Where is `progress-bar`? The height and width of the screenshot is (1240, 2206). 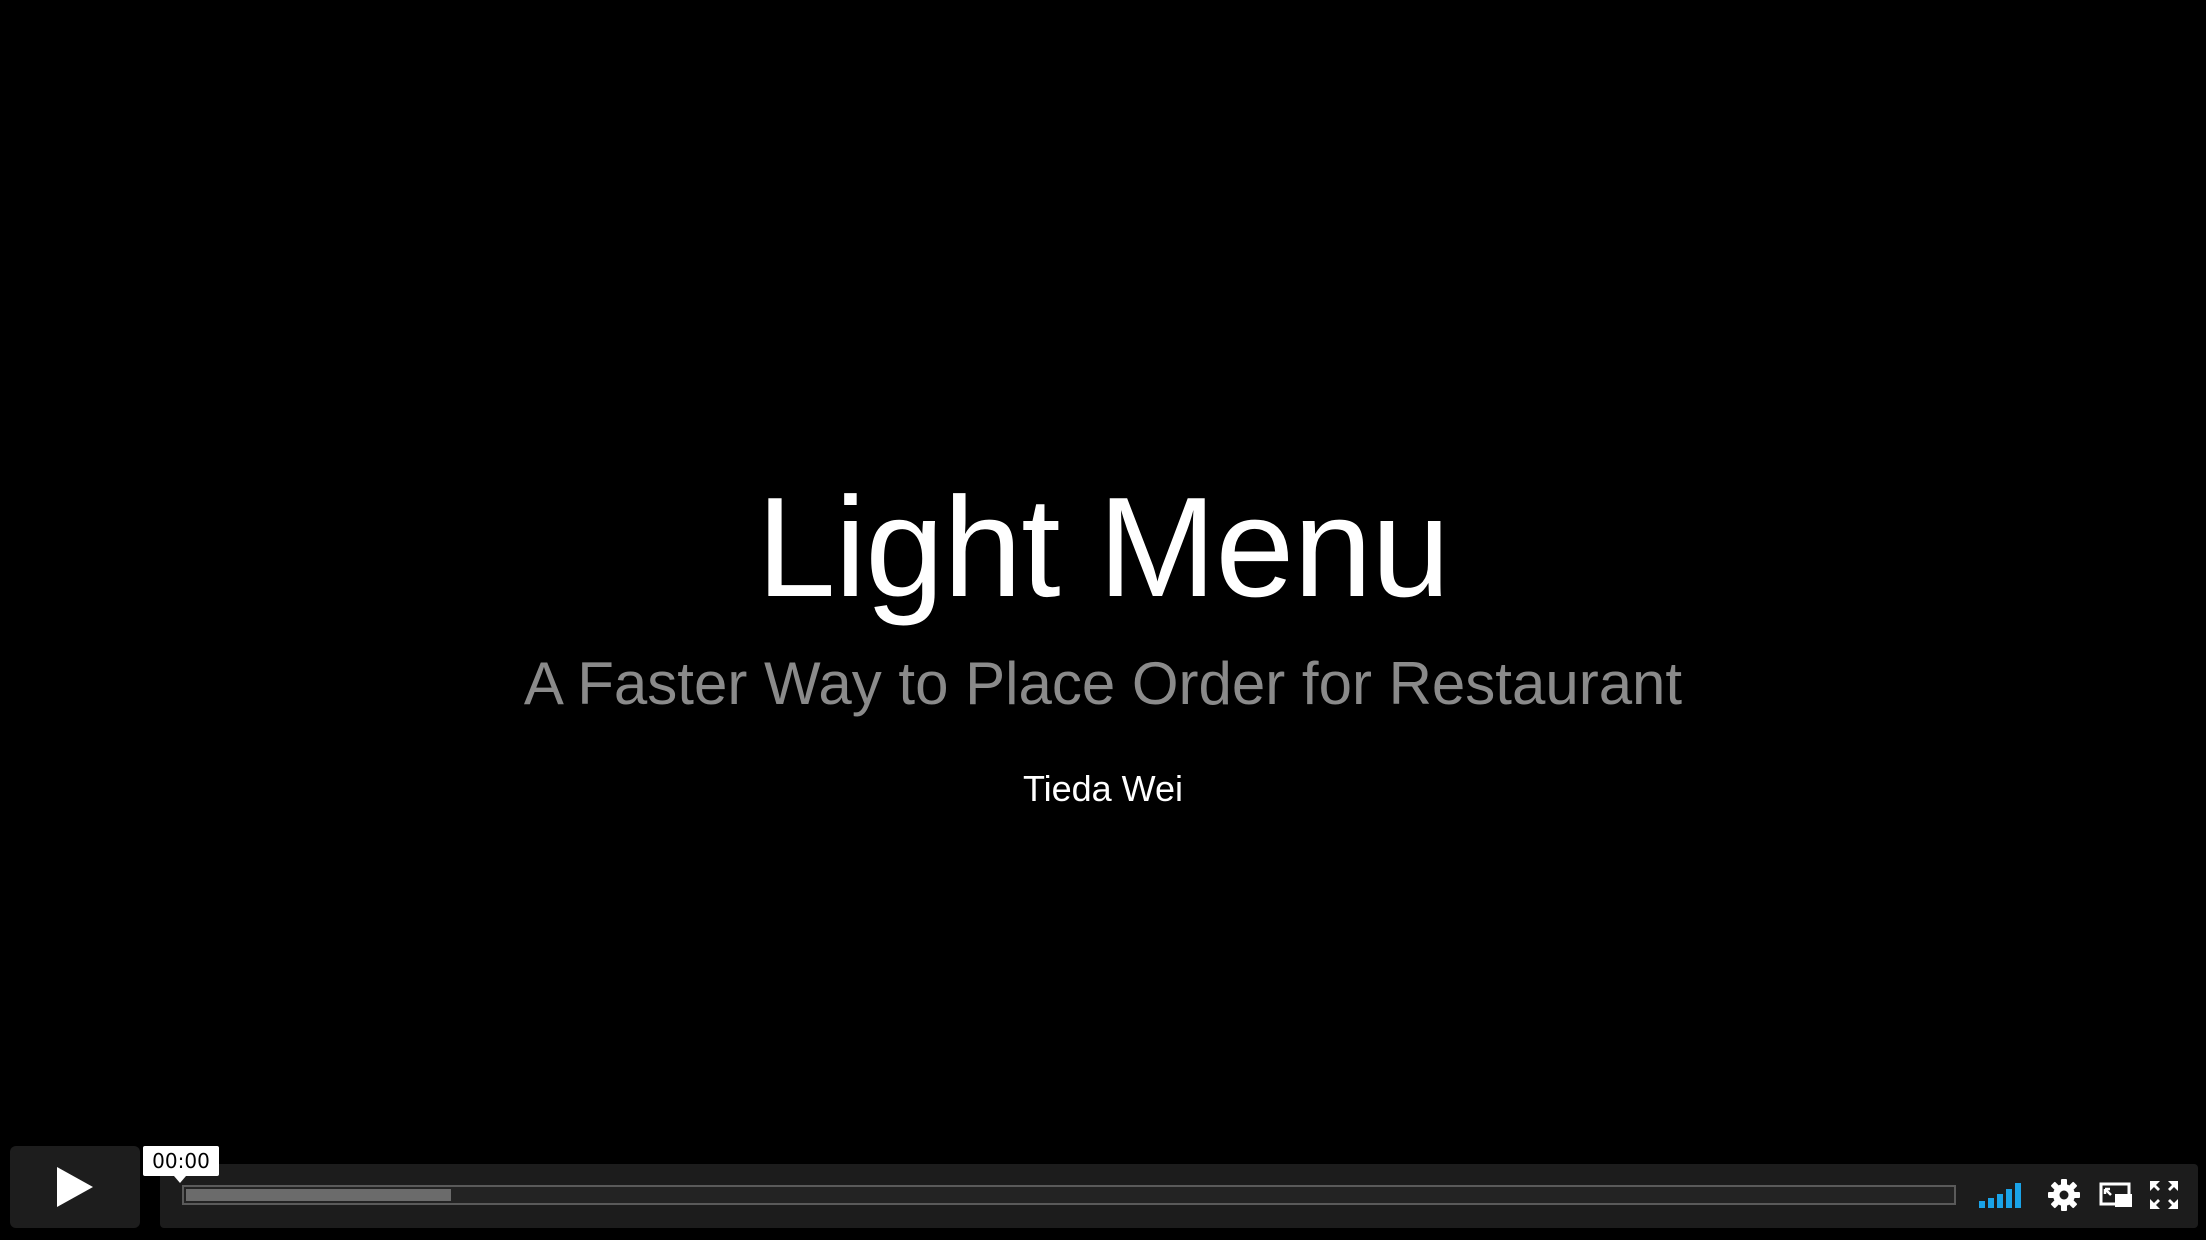
progress-bar is located at coordinates (1069, 1195).